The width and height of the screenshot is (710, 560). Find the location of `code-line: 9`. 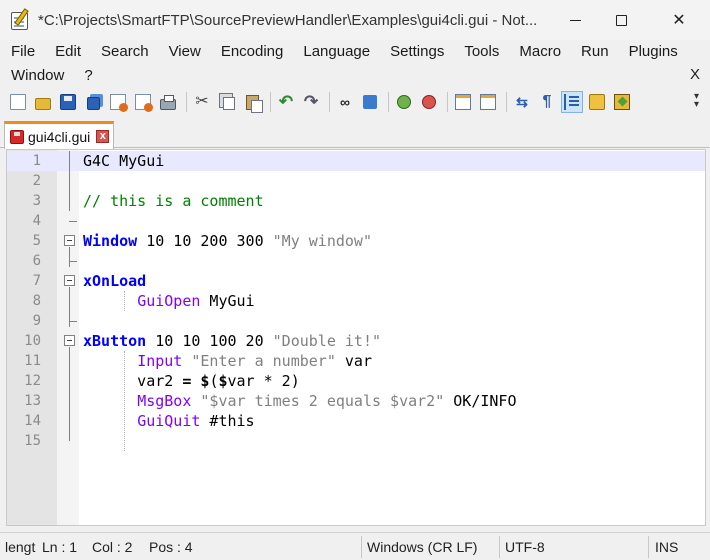

code-line: 9 is located at coordinates (356, 321).